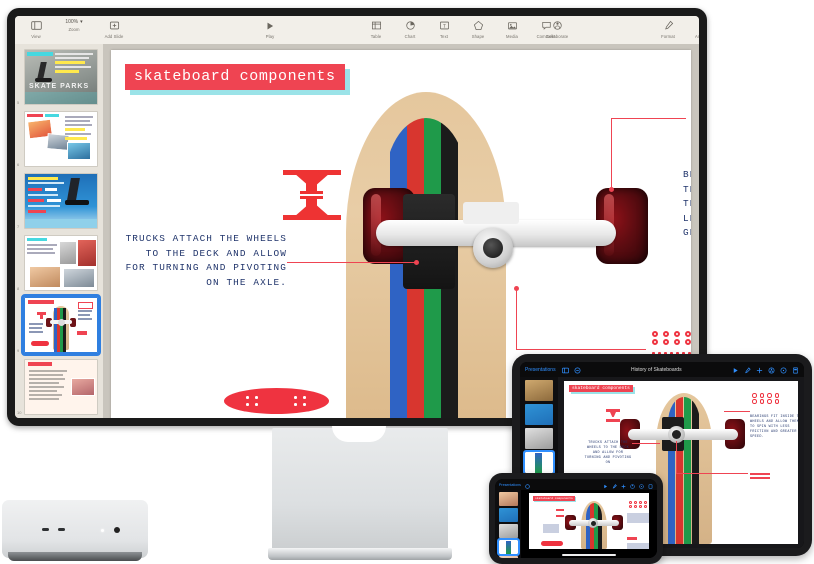 The height and width of the screenshot is (564, 814). I want to click on ipad-document-title: History of Skateboards, so click(656, 369).